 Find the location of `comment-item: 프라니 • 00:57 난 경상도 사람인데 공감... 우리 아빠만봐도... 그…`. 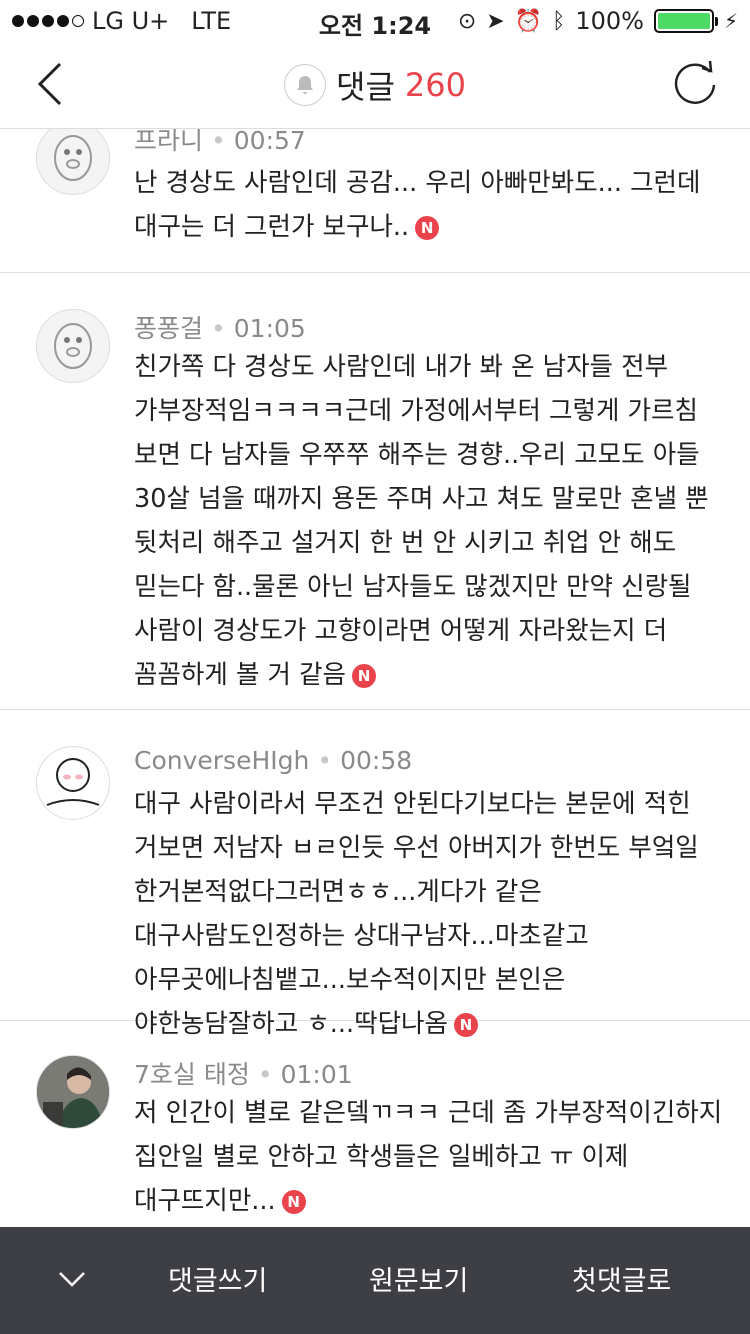

comment-item: 프라니 • 00:57 난 경상도 사람인데 공감... 우리 아빠만봐도... 그… is located at coordinates (375, 201).